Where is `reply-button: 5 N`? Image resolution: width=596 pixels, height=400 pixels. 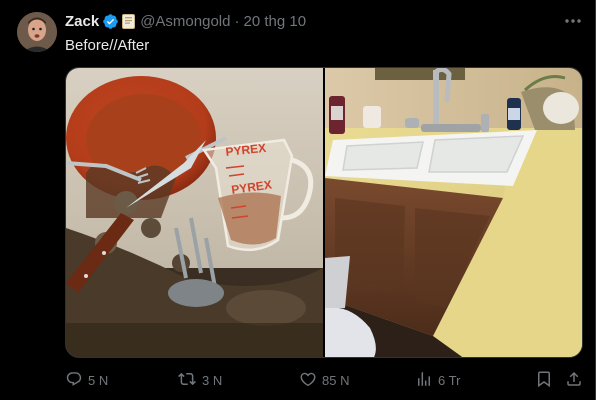 reply-button: 5 N is located at coordinates (86, 380).